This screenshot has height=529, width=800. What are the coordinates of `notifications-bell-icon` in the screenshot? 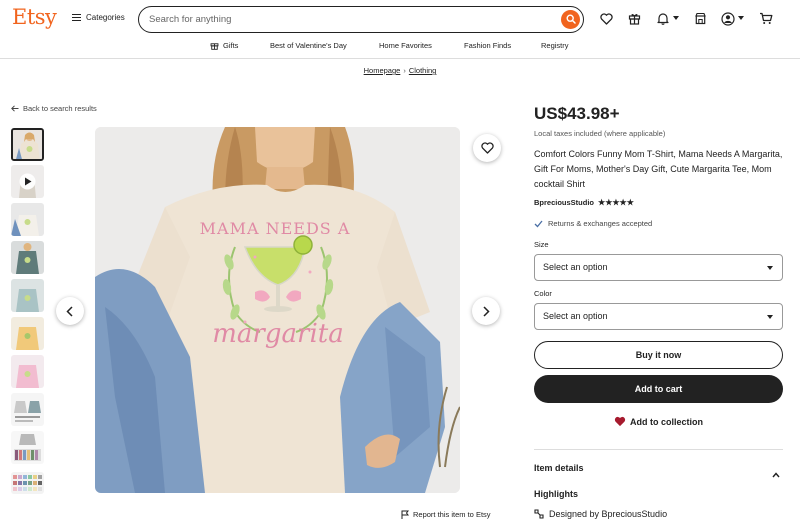 It's located at (662, 18).